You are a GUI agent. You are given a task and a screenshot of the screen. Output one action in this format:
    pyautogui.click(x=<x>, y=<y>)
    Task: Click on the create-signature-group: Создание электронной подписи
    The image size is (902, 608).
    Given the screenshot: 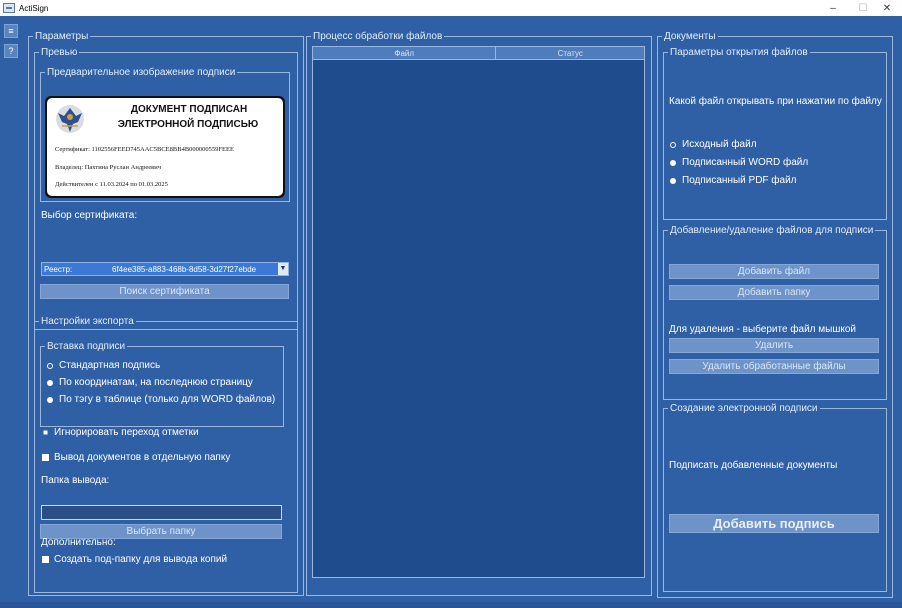 What is the action you would take?
    pyautogui.click(x=775, y=497)
    